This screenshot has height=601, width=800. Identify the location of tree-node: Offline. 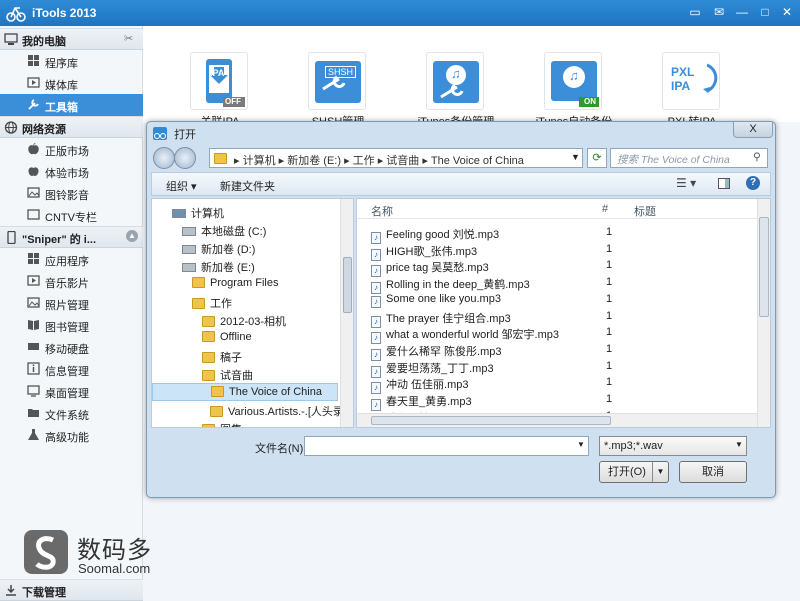
(245, 338).